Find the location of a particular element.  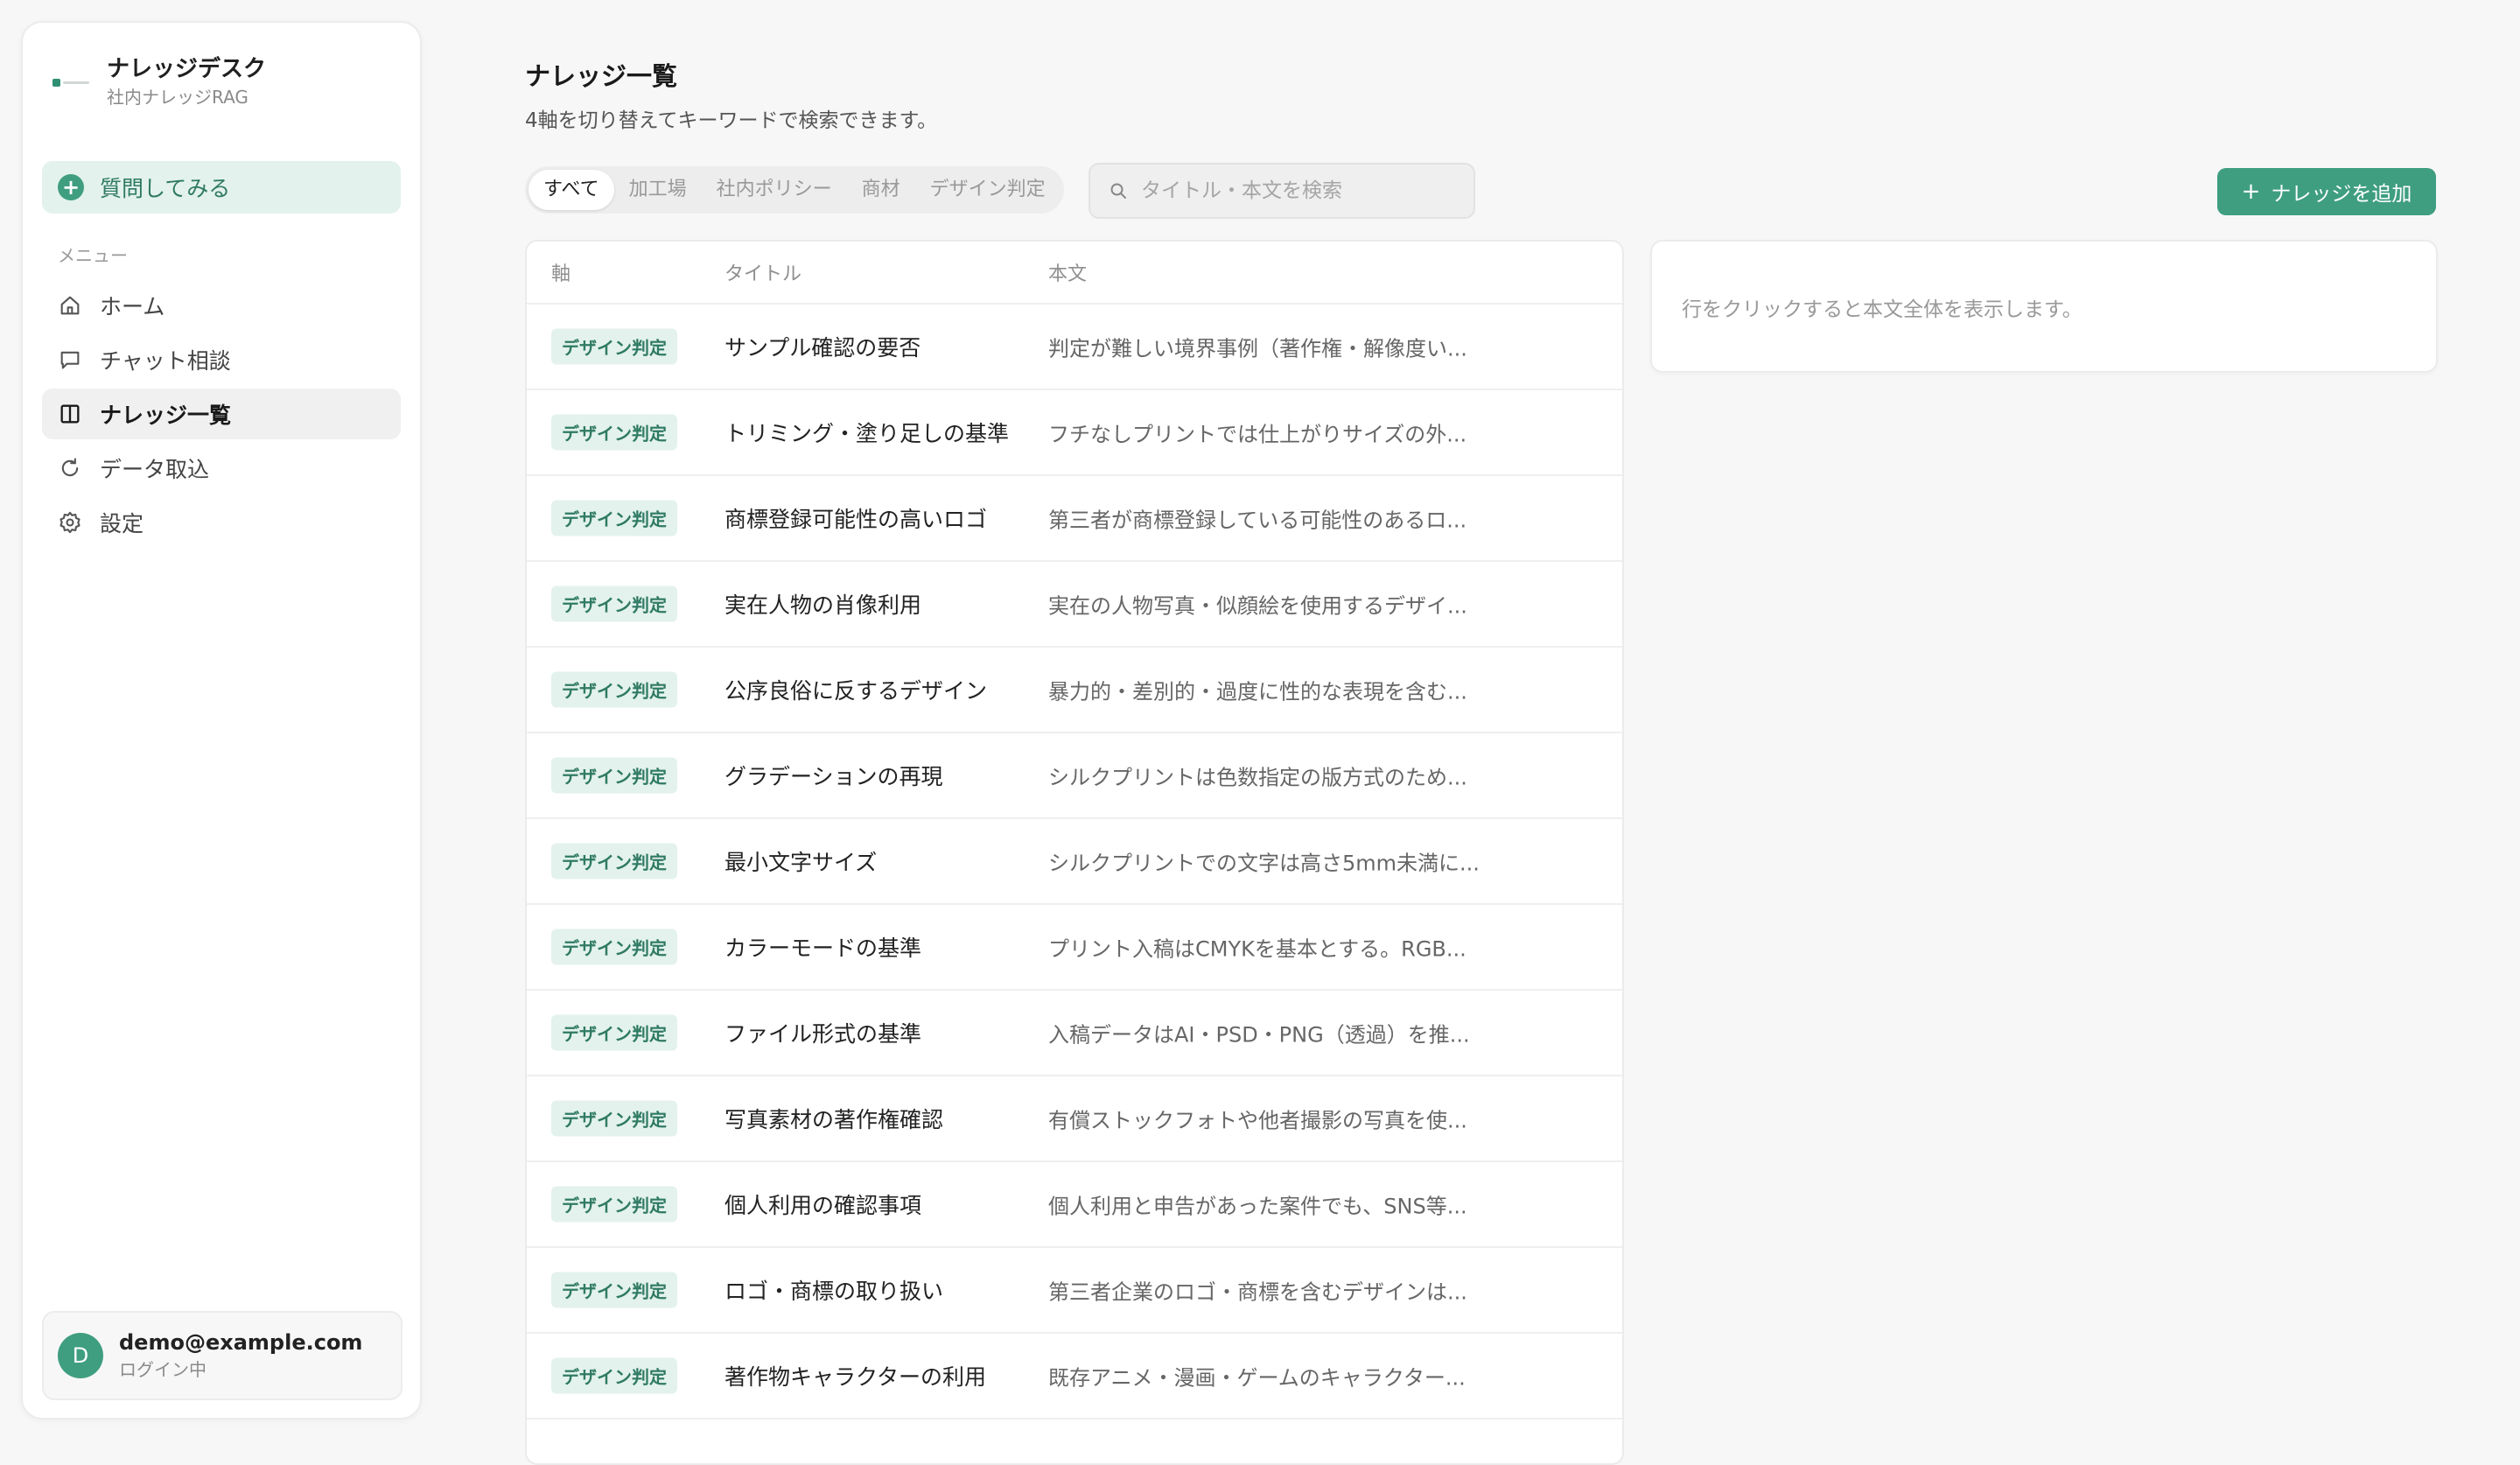

row-title: トリミング・塗り足しの基準 is located at coordinates (867, 433).